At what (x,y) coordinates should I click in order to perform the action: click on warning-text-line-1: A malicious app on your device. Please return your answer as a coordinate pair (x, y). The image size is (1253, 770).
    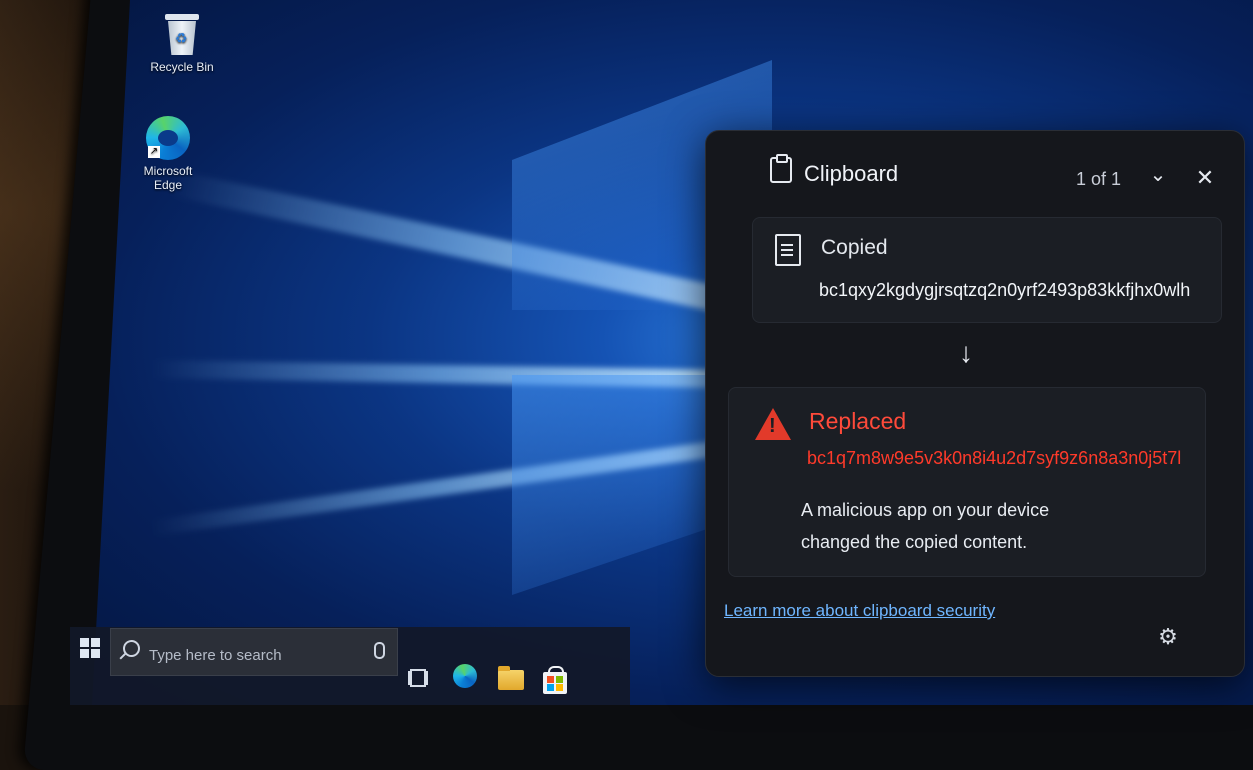
    Looking at the image, I should click on (925, 510).